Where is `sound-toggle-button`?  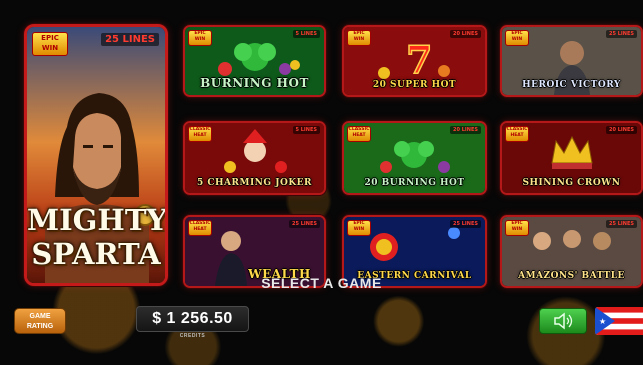
sound-toggle-button is located at coordinates (563, 321).